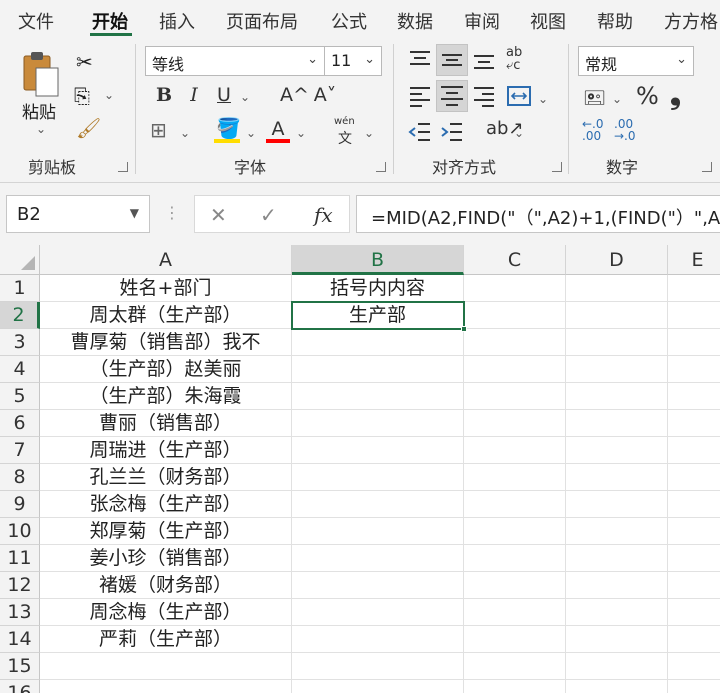 Image resolution: width=720 pixels, height=693 pixels. I want to click on fill-color-icon: 🪣, so click(228, 128).